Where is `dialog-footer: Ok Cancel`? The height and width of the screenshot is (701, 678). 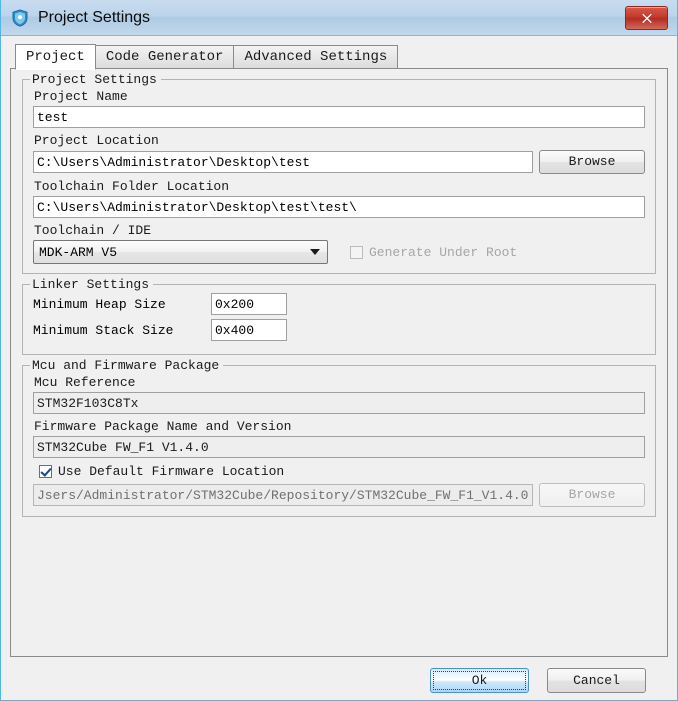
dialog-footer: Ok Cancel is located at coordinates (339, 675).